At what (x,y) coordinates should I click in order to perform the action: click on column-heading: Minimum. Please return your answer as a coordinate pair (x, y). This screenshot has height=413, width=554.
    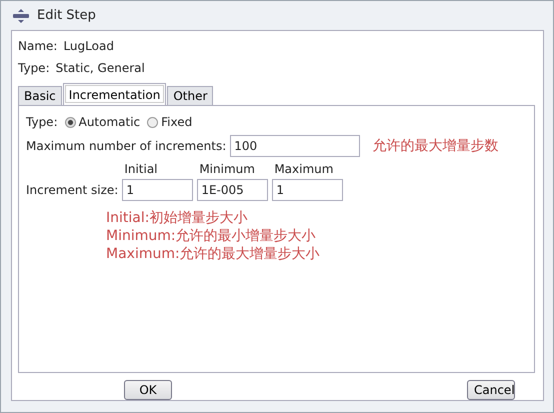
    Looking at the image, I should click on (227, 169).